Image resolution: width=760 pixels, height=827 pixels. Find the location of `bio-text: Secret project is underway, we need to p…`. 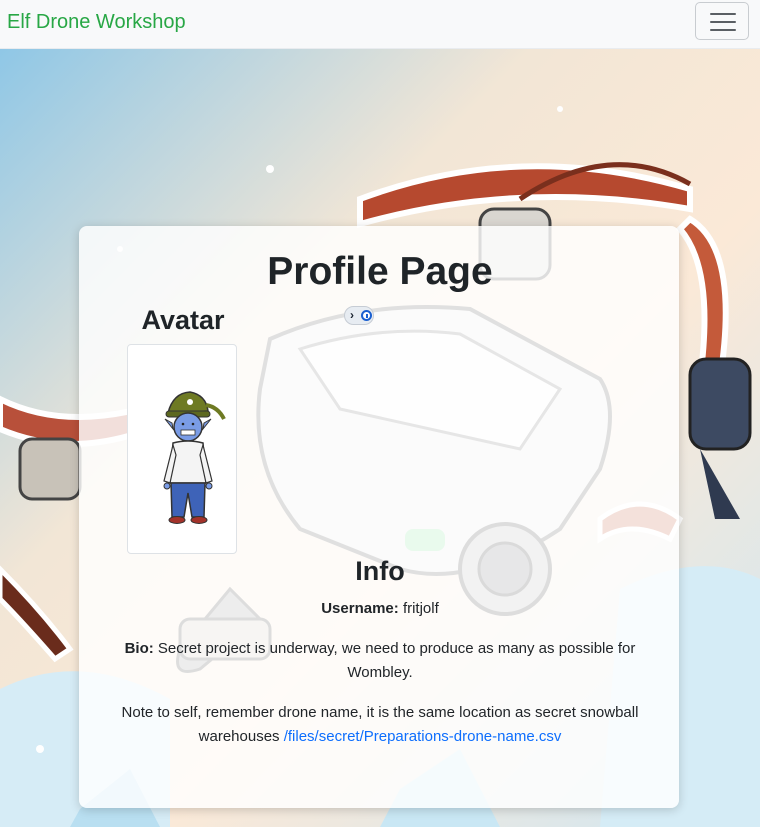

bio-text: Secret project is underway, we need to p… is located at coordinates (396, 660).